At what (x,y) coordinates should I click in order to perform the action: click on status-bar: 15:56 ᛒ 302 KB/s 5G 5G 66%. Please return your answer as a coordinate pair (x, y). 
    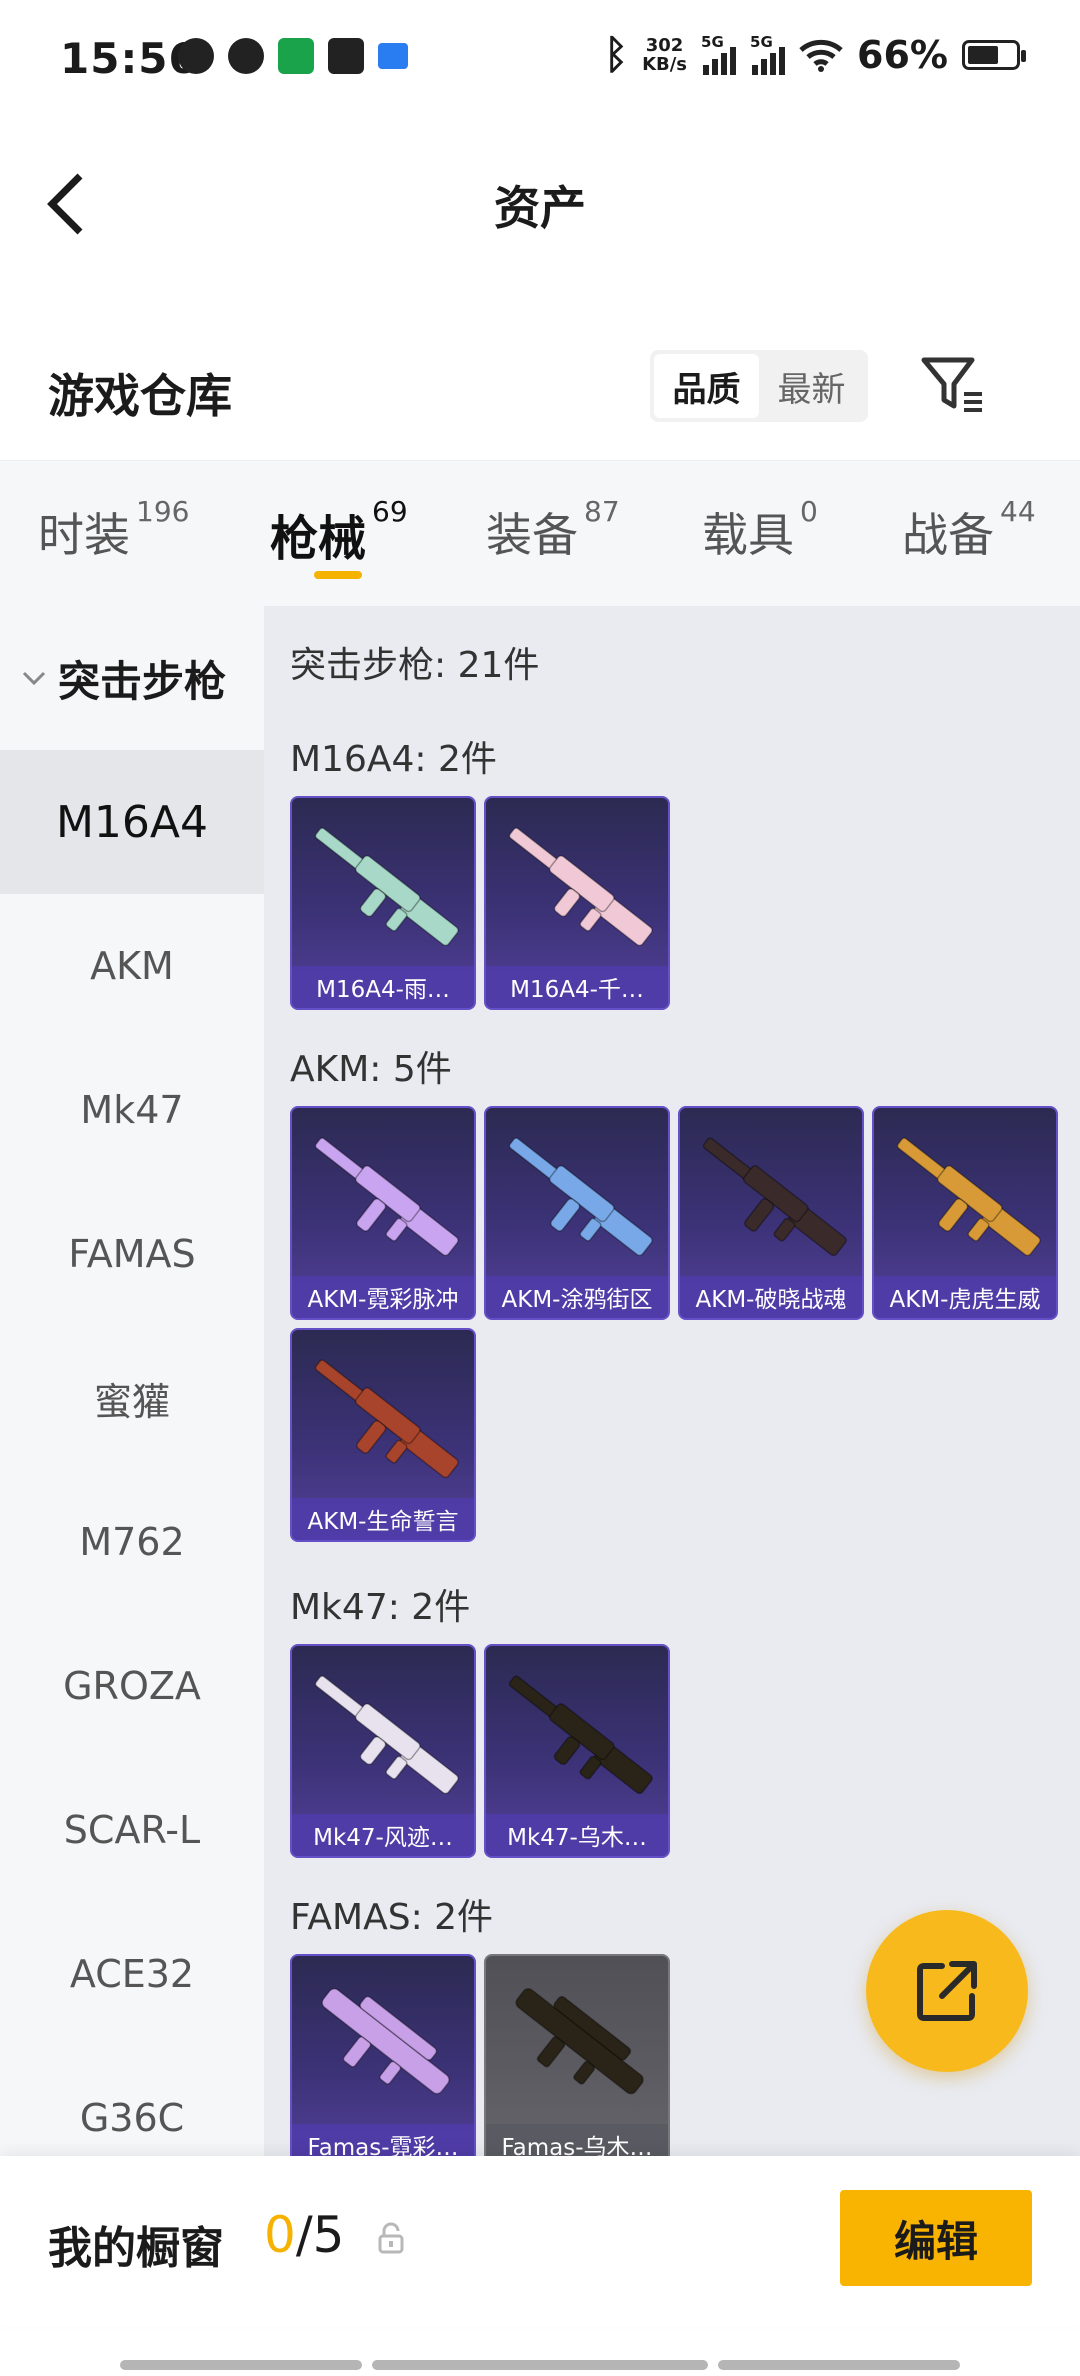
    Looking at the image, I should click on (540, 60).